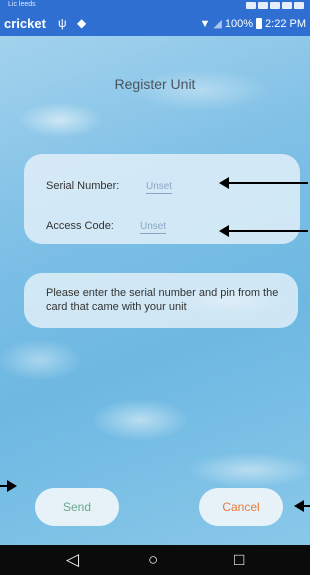 This screenshot has width=320, height=575. I want to click on wifi-icon: ▼, so click(205, 23).